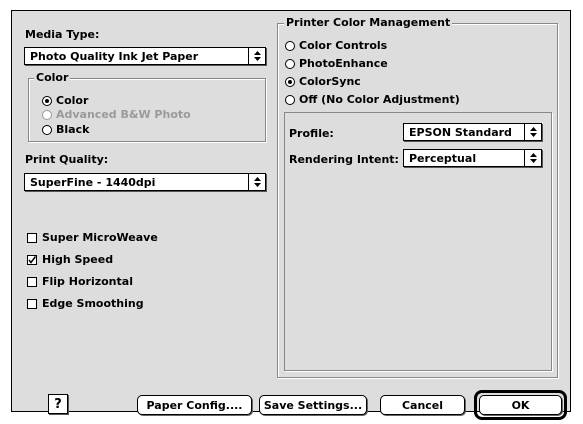 This screenshot has width=583, height=424. I want to click on profile-popup: EPSON Standard, so click(472, 132).